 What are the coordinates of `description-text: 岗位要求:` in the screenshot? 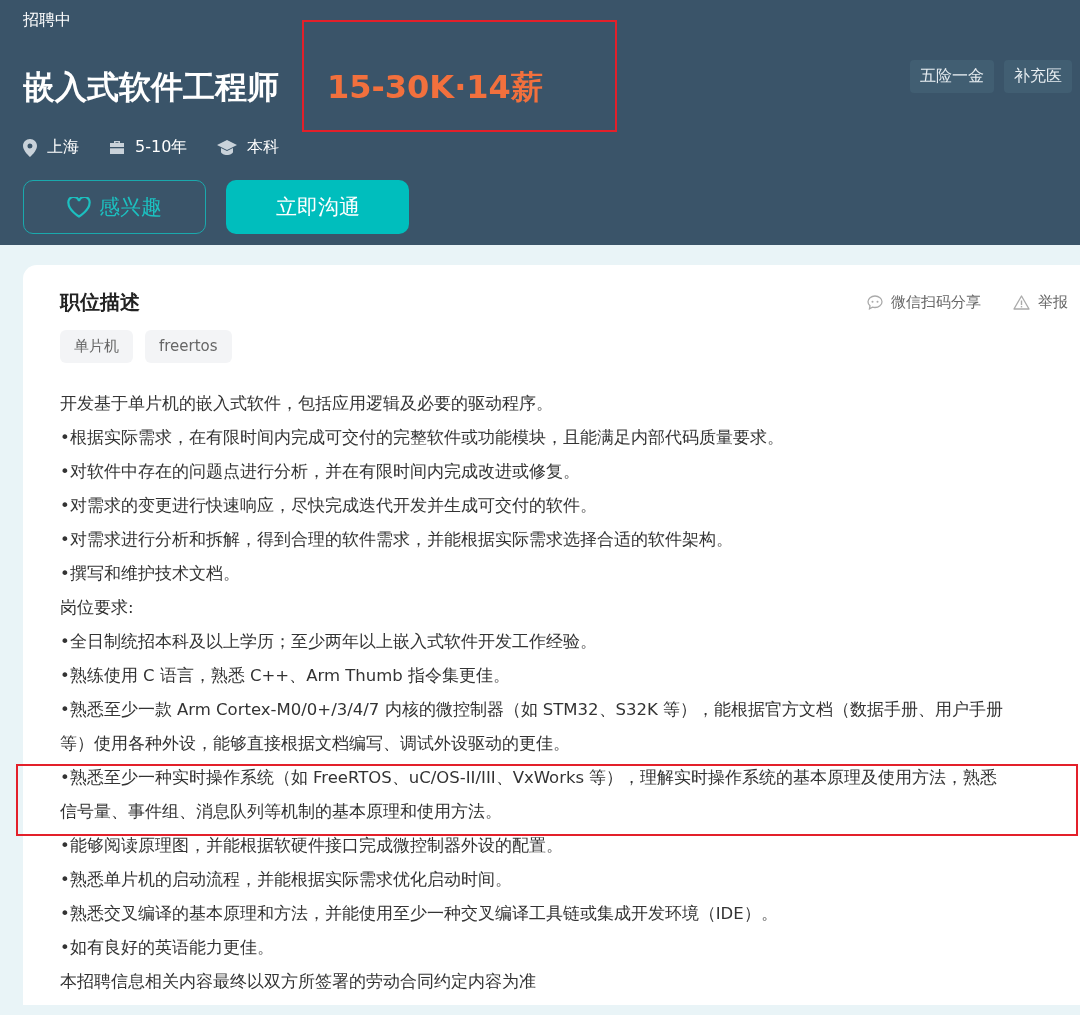 It's located at (97, 608).